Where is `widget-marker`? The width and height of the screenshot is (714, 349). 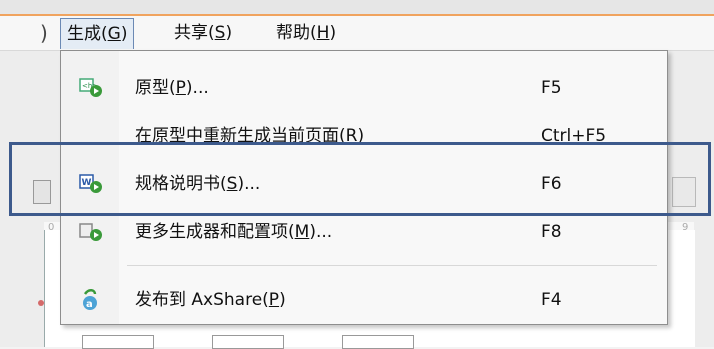
widget-marker is located at coordinates (41, 303).